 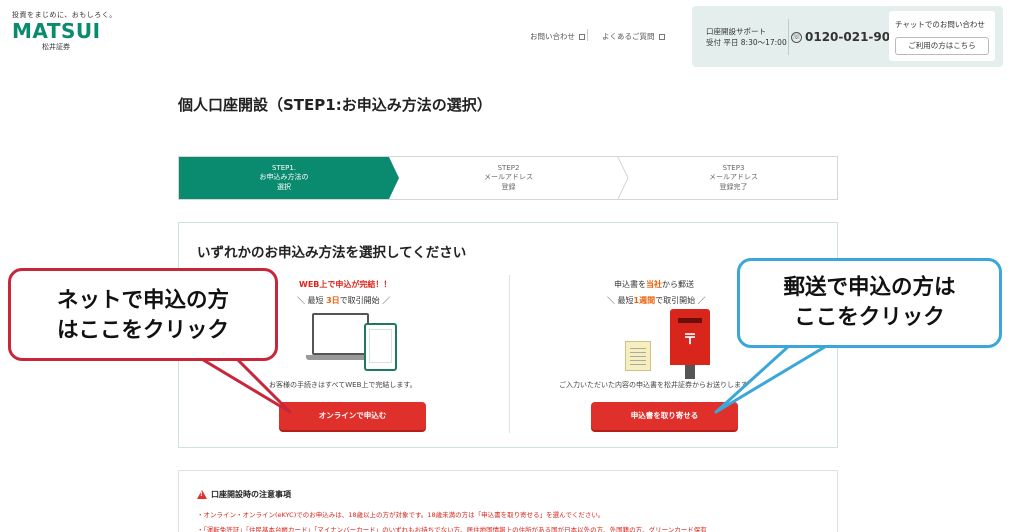 I want to click on request-form-button: 申込書を取り寄せる, so click(x=664, y=416).